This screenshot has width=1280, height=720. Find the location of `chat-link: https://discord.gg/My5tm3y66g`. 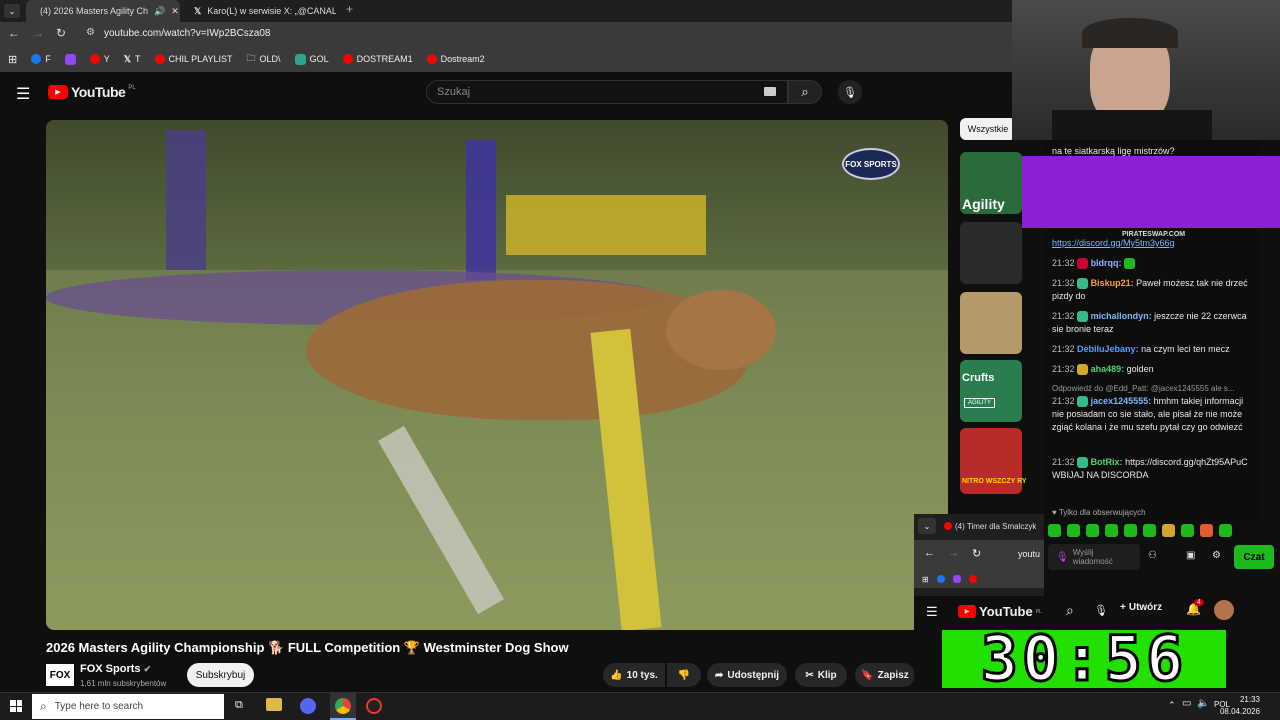

chat-link: https://discord.gg/My5tm3y66g is located at coordinates (1152, 243).